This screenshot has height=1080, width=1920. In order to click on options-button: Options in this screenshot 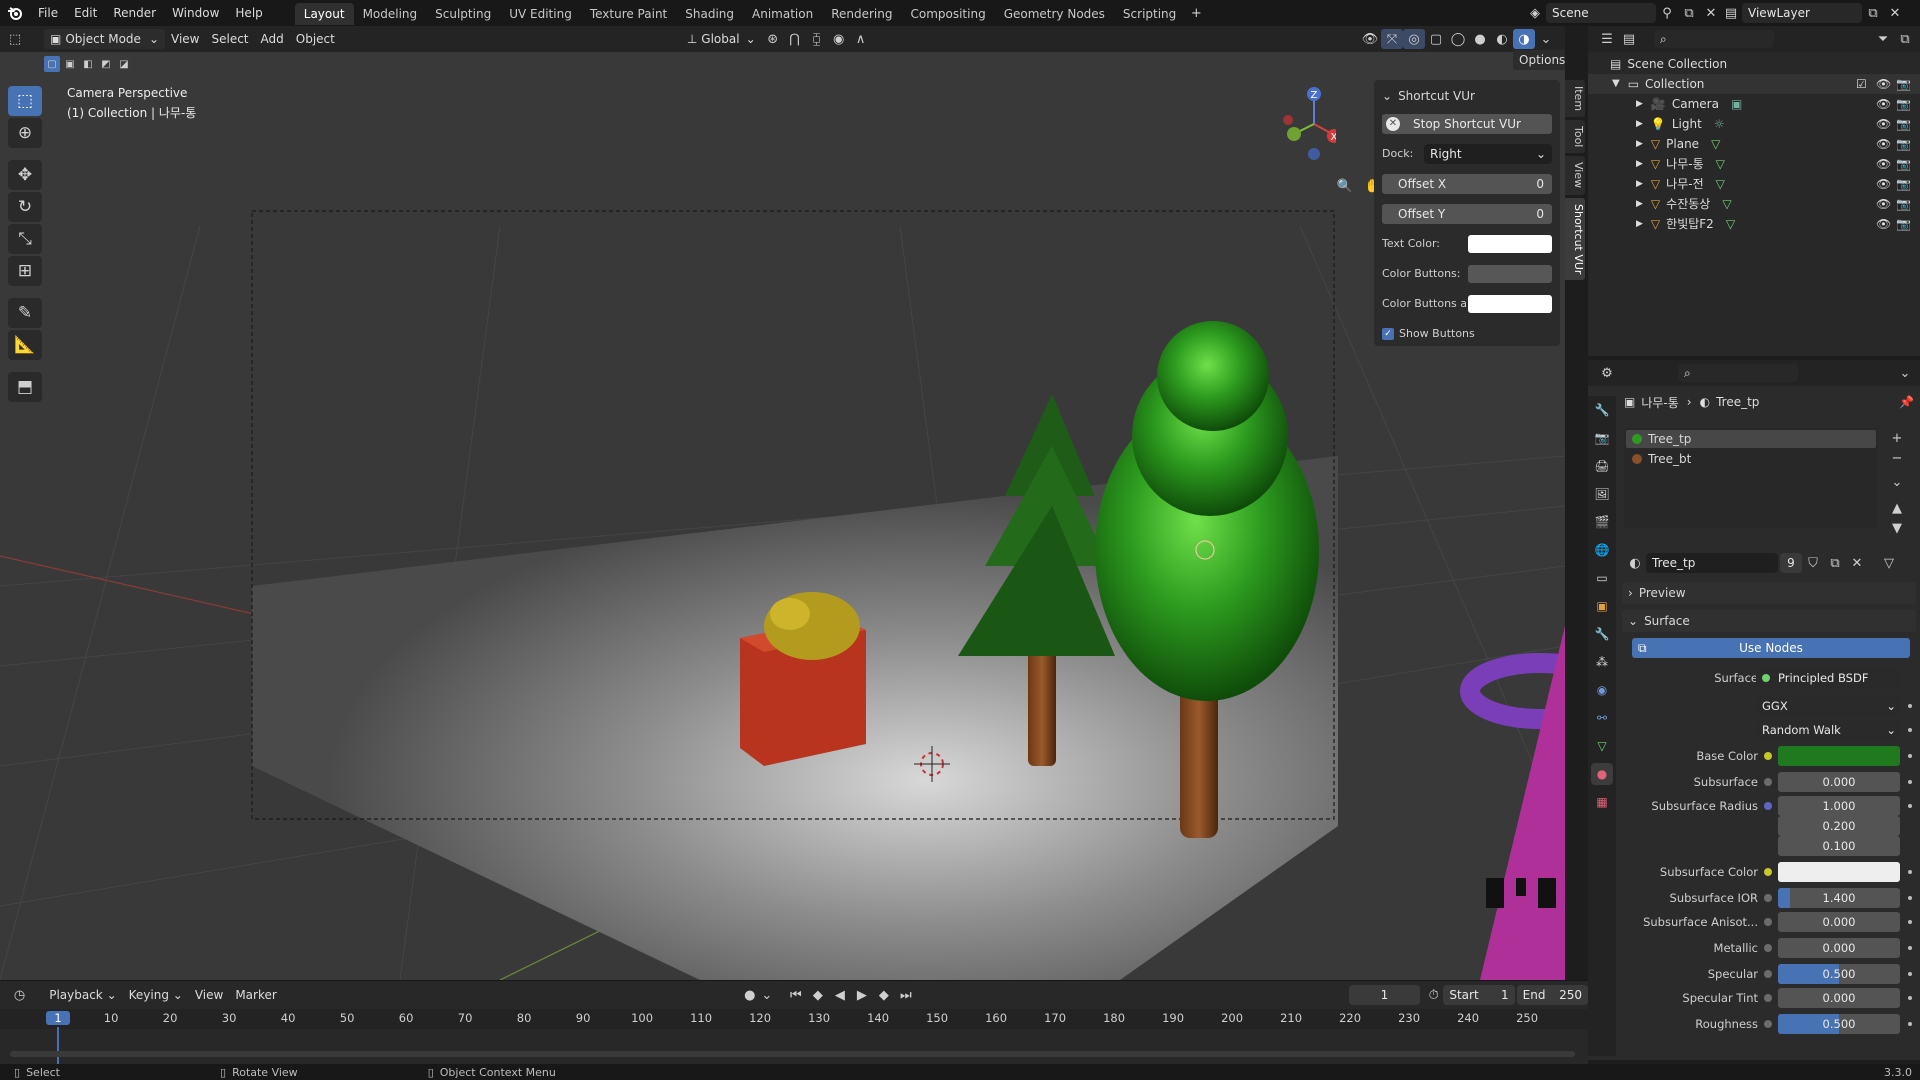, I will do `click(1539, 60)`.